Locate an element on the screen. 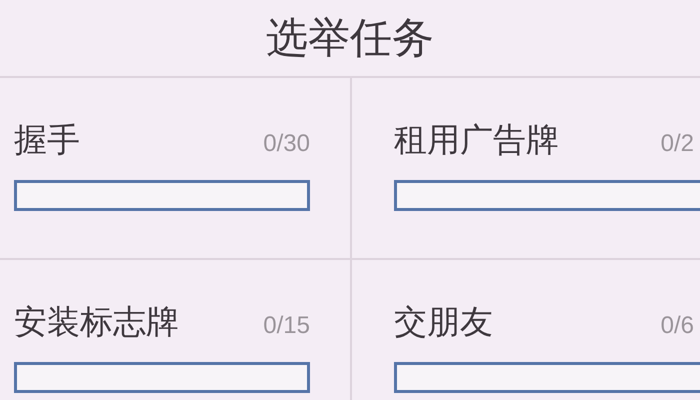 The image size is (700, 400). task-name: 安装标志牌 is located at coordinates (96, 322).